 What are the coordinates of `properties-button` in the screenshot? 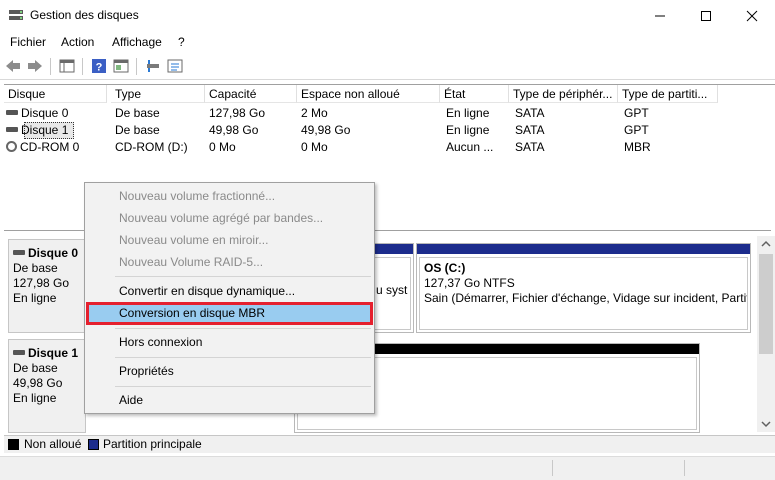 It's located at (175, 66).